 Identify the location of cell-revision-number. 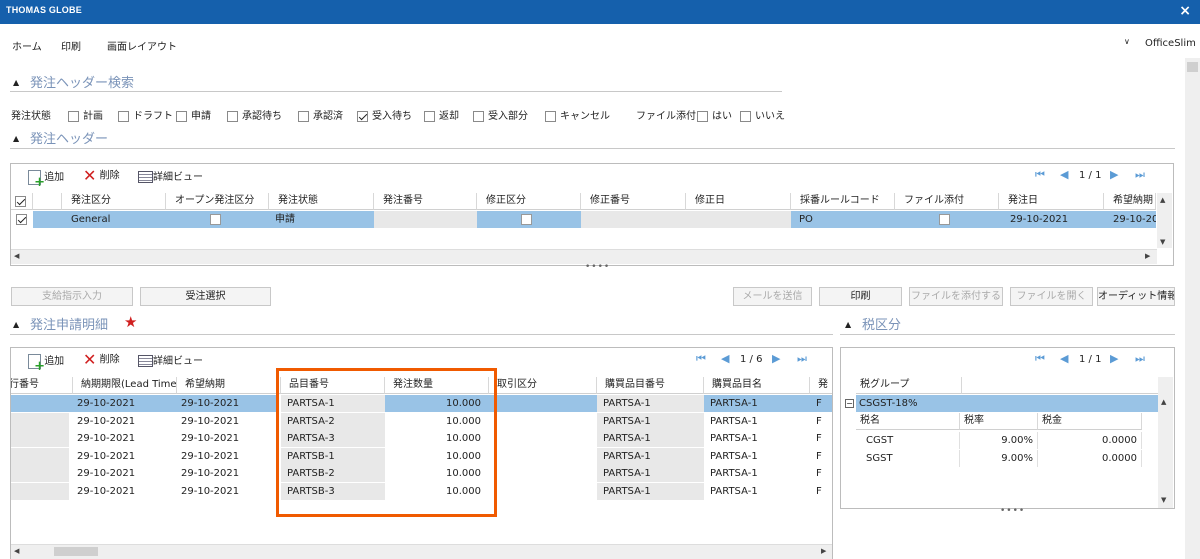
(633, 219).